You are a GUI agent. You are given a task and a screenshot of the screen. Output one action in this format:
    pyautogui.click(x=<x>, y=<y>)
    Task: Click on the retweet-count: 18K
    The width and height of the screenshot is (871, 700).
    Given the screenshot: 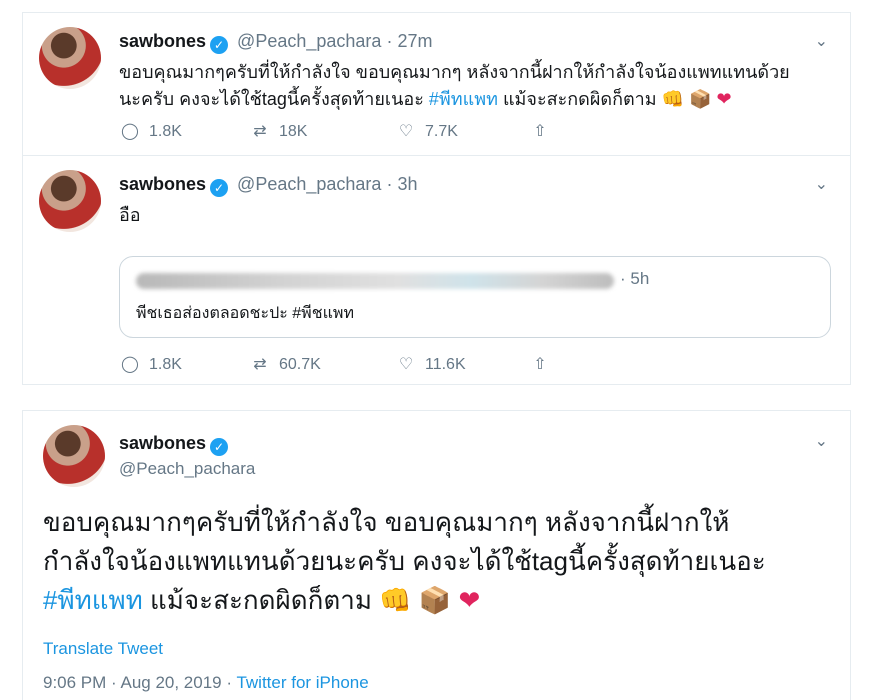 What is the action you would take?
    pyautogui.click(x=293, y=131)
    